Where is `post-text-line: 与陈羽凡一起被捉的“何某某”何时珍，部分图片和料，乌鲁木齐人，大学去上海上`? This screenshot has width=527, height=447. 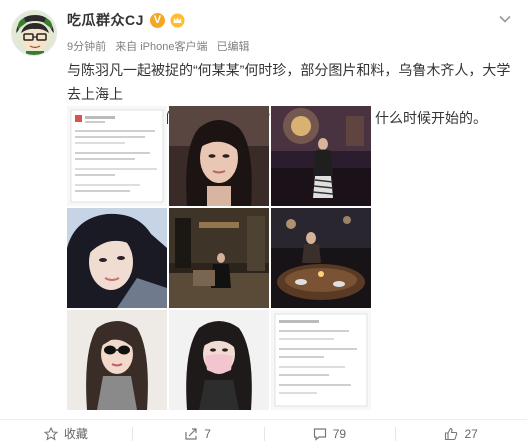
post-text-line: 与陈羽凡一起被捉的“何某某”何时珍，部分图片和料，乌鲁木齐人，大学去上海上 is located at coordinates (289, 82).